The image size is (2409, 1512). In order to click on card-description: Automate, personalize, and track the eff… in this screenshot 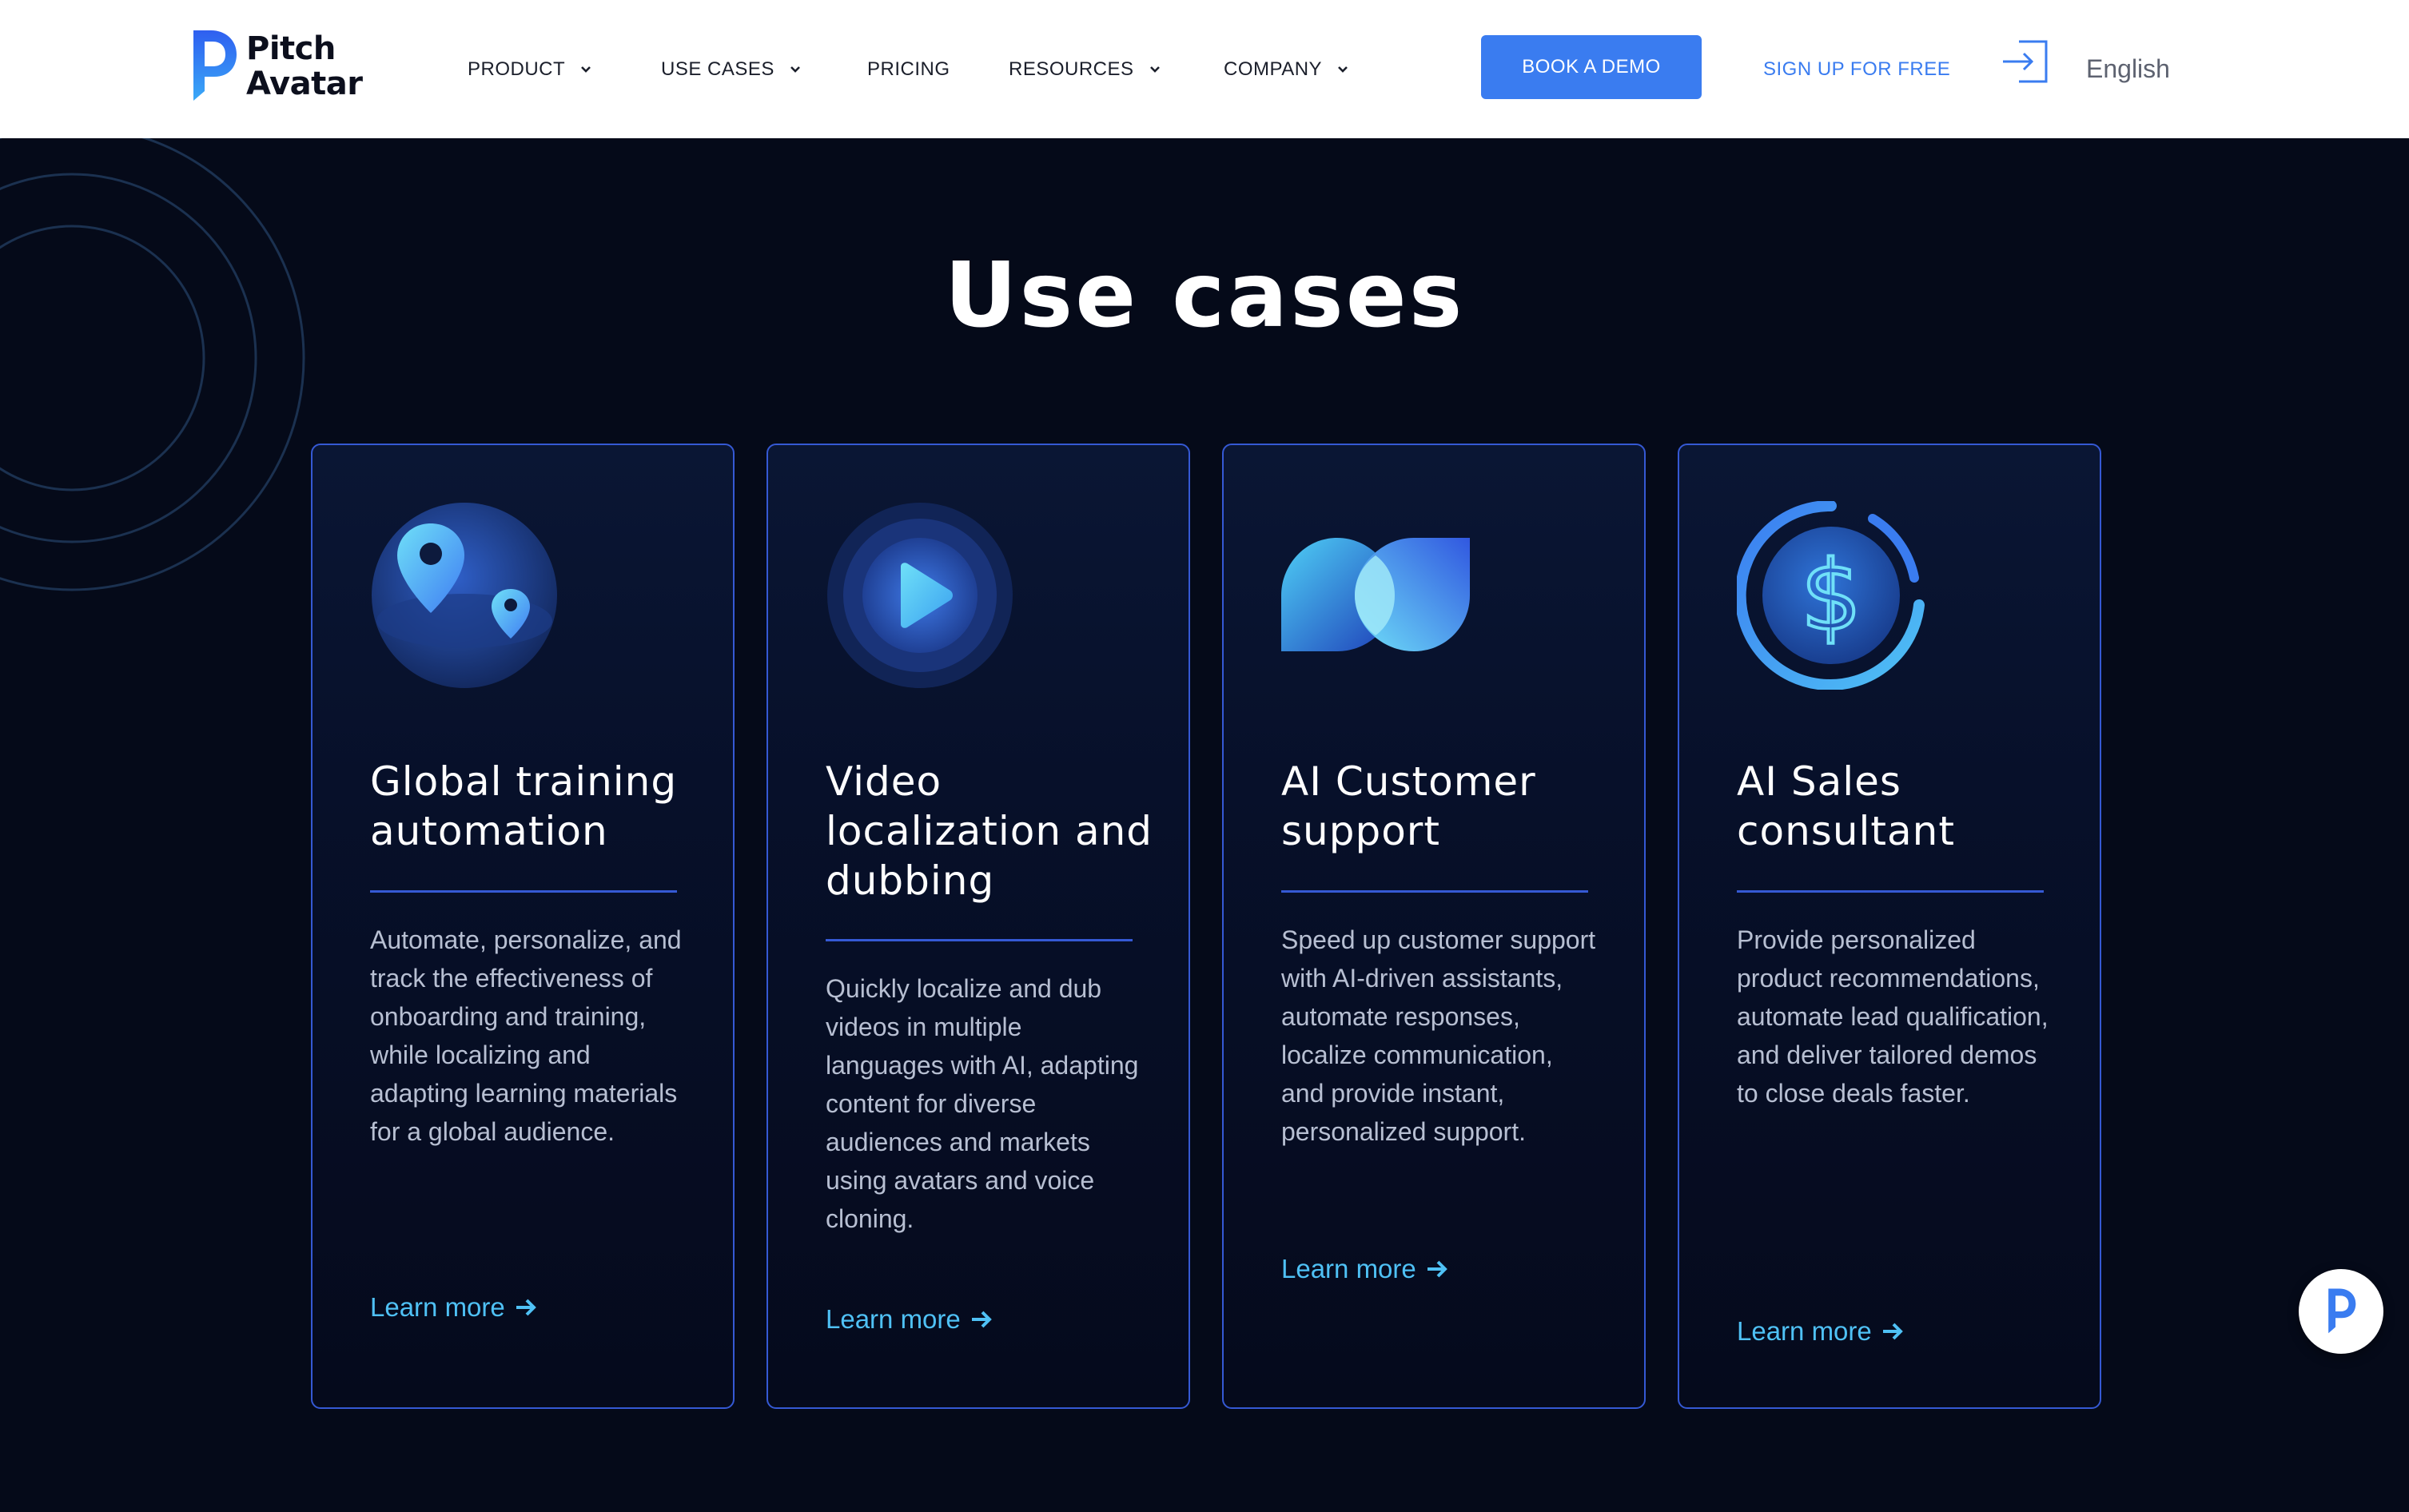, I will do `click(526, 1035)`.